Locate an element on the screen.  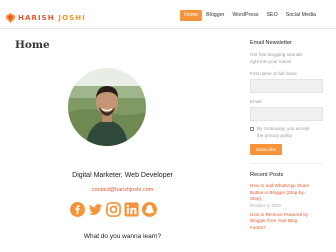
newsletter-text-line-2: right into your inbox! is located at coordinates (271, 61).